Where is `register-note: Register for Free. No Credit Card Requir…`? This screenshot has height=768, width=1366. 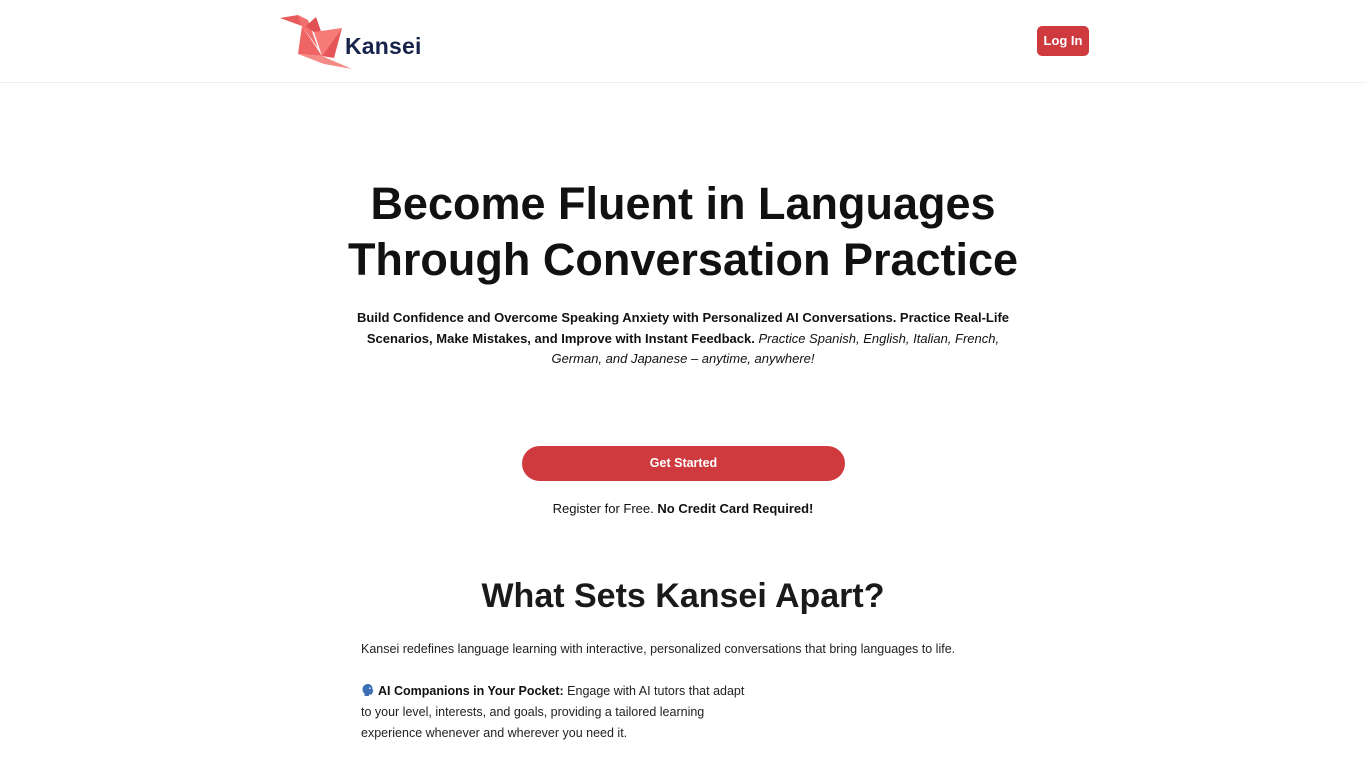
register-note: Register for Free. No Credit Card Requir… is located at coordinates (683, 509).